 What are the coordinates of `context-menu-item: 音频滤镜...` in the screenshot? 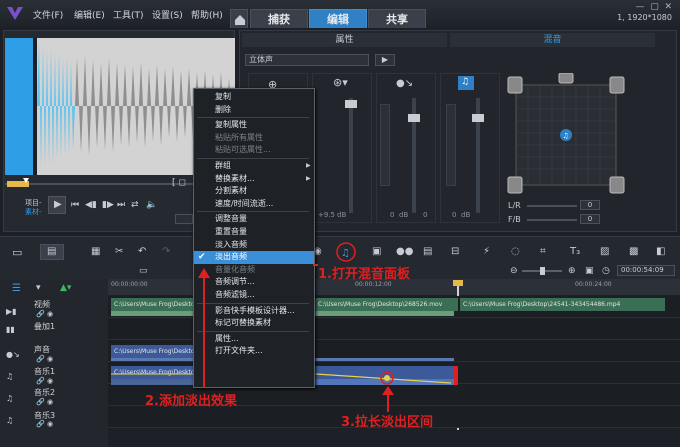 It's located at (254, 295).